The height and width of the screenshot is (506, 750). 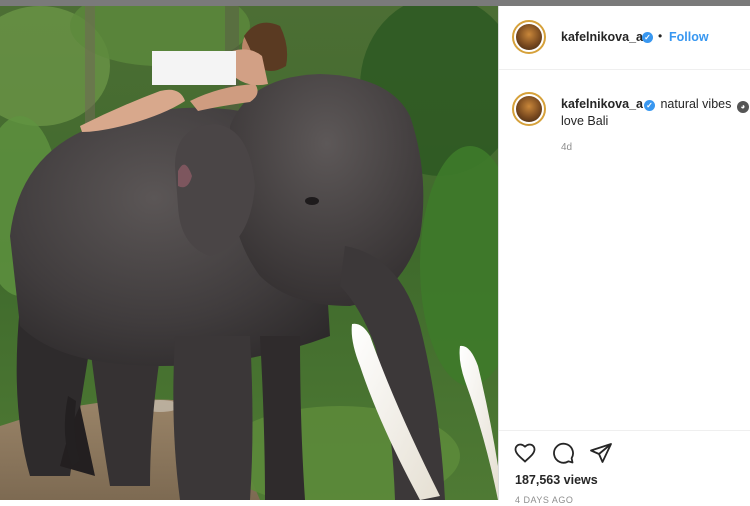 I want to click on caption-line-2: love Bali, so click(x=585, y=121).